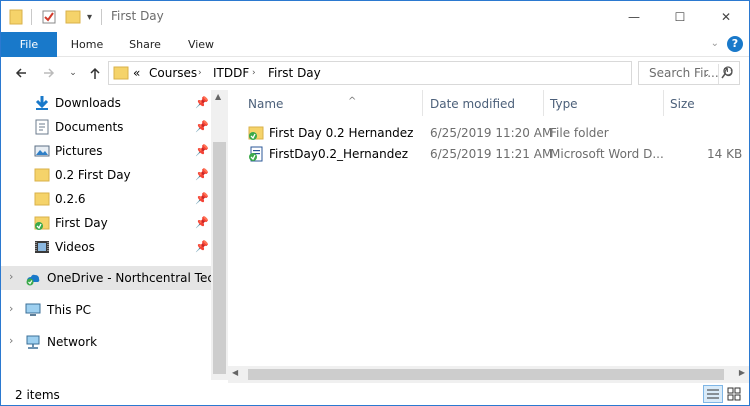 The height and width of the screenshot is (406, 750). Describe the element at coordinates (145, 44) in the screenshot. I see `tab-share: Share` at that location.